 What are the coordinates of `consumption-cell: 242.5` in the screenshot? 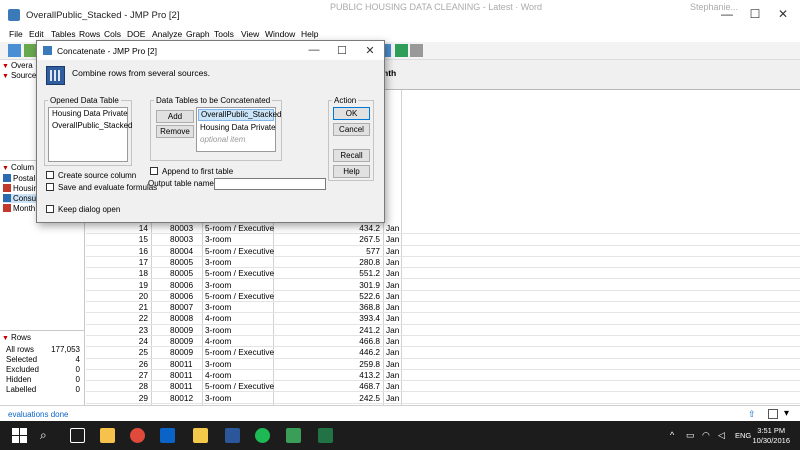 It's located at (356, 398).